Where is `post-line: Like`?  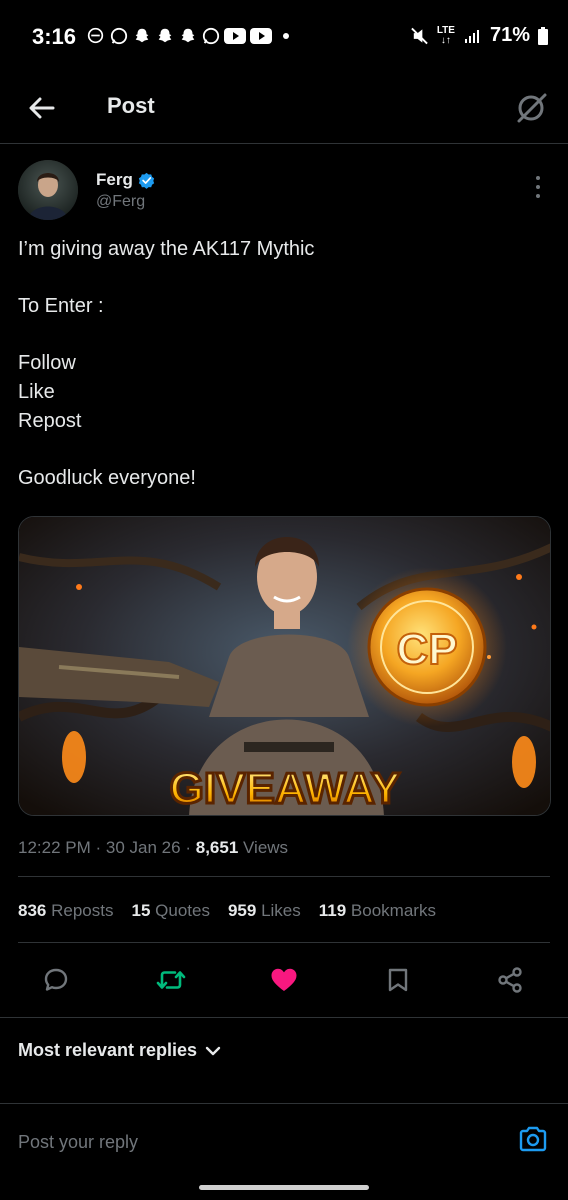 post-line: Like is located at coordinates (36, 391).